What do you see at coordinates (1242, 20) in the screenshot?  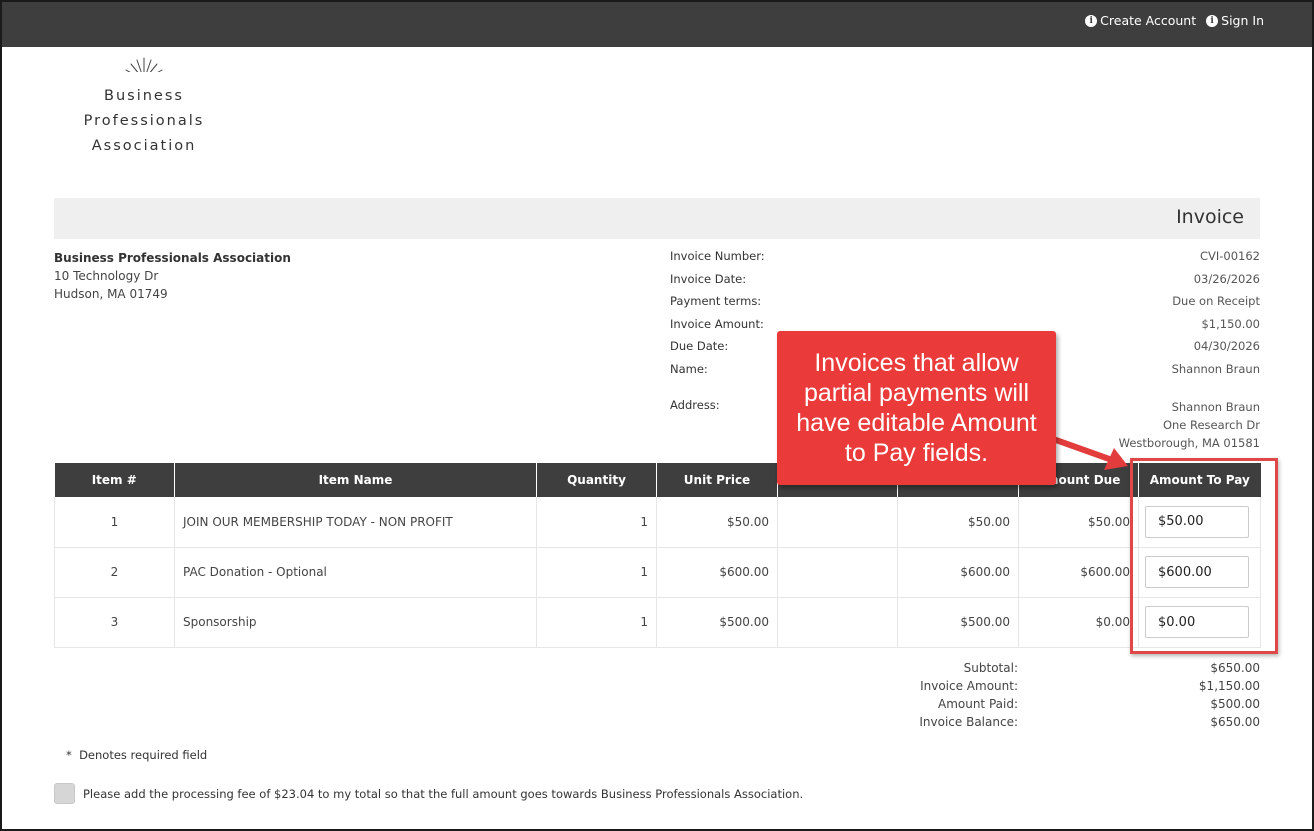 I see `sign-in-label: Sign In` at bounding box center [1242, 20].